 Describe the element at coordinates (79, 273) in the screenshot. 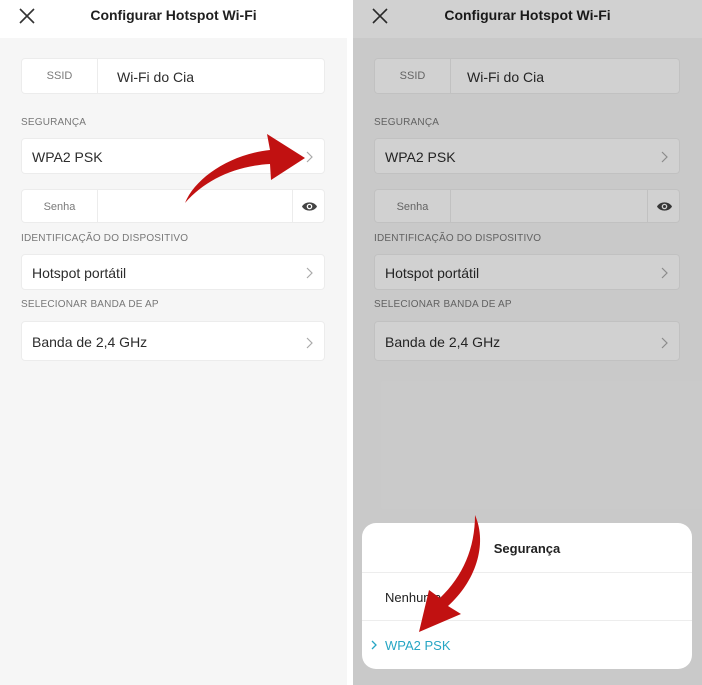

I see `device-value: Hotspot portátil` at that location.